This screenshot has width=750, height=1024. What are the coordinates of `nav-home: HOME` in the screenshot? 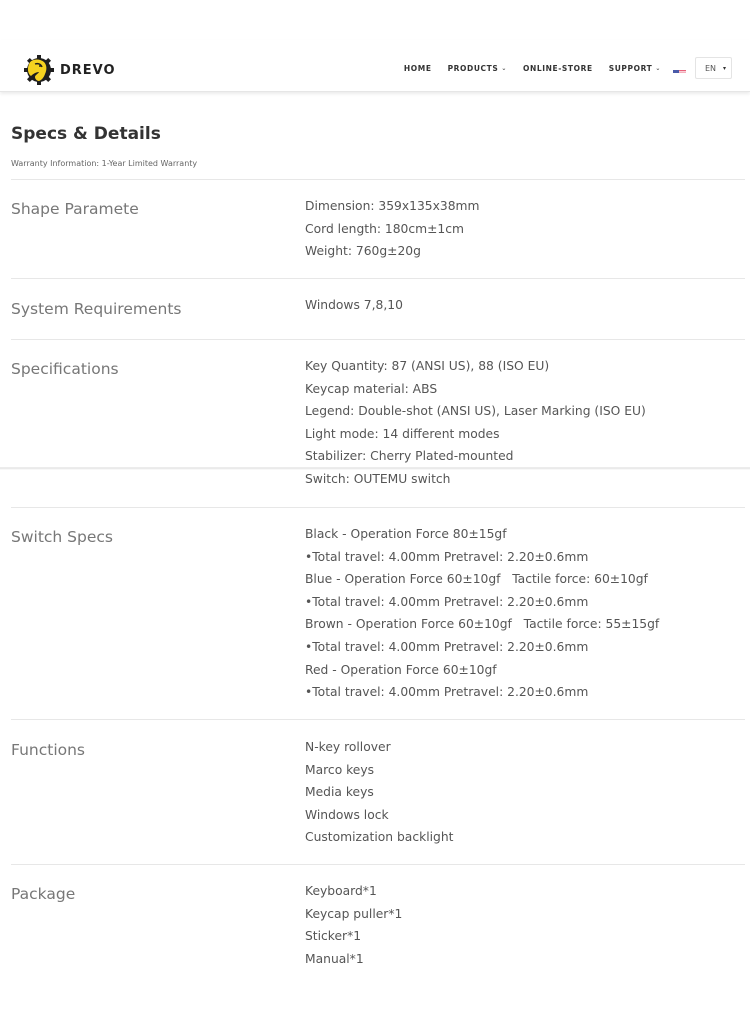 It's located at (418, 68).